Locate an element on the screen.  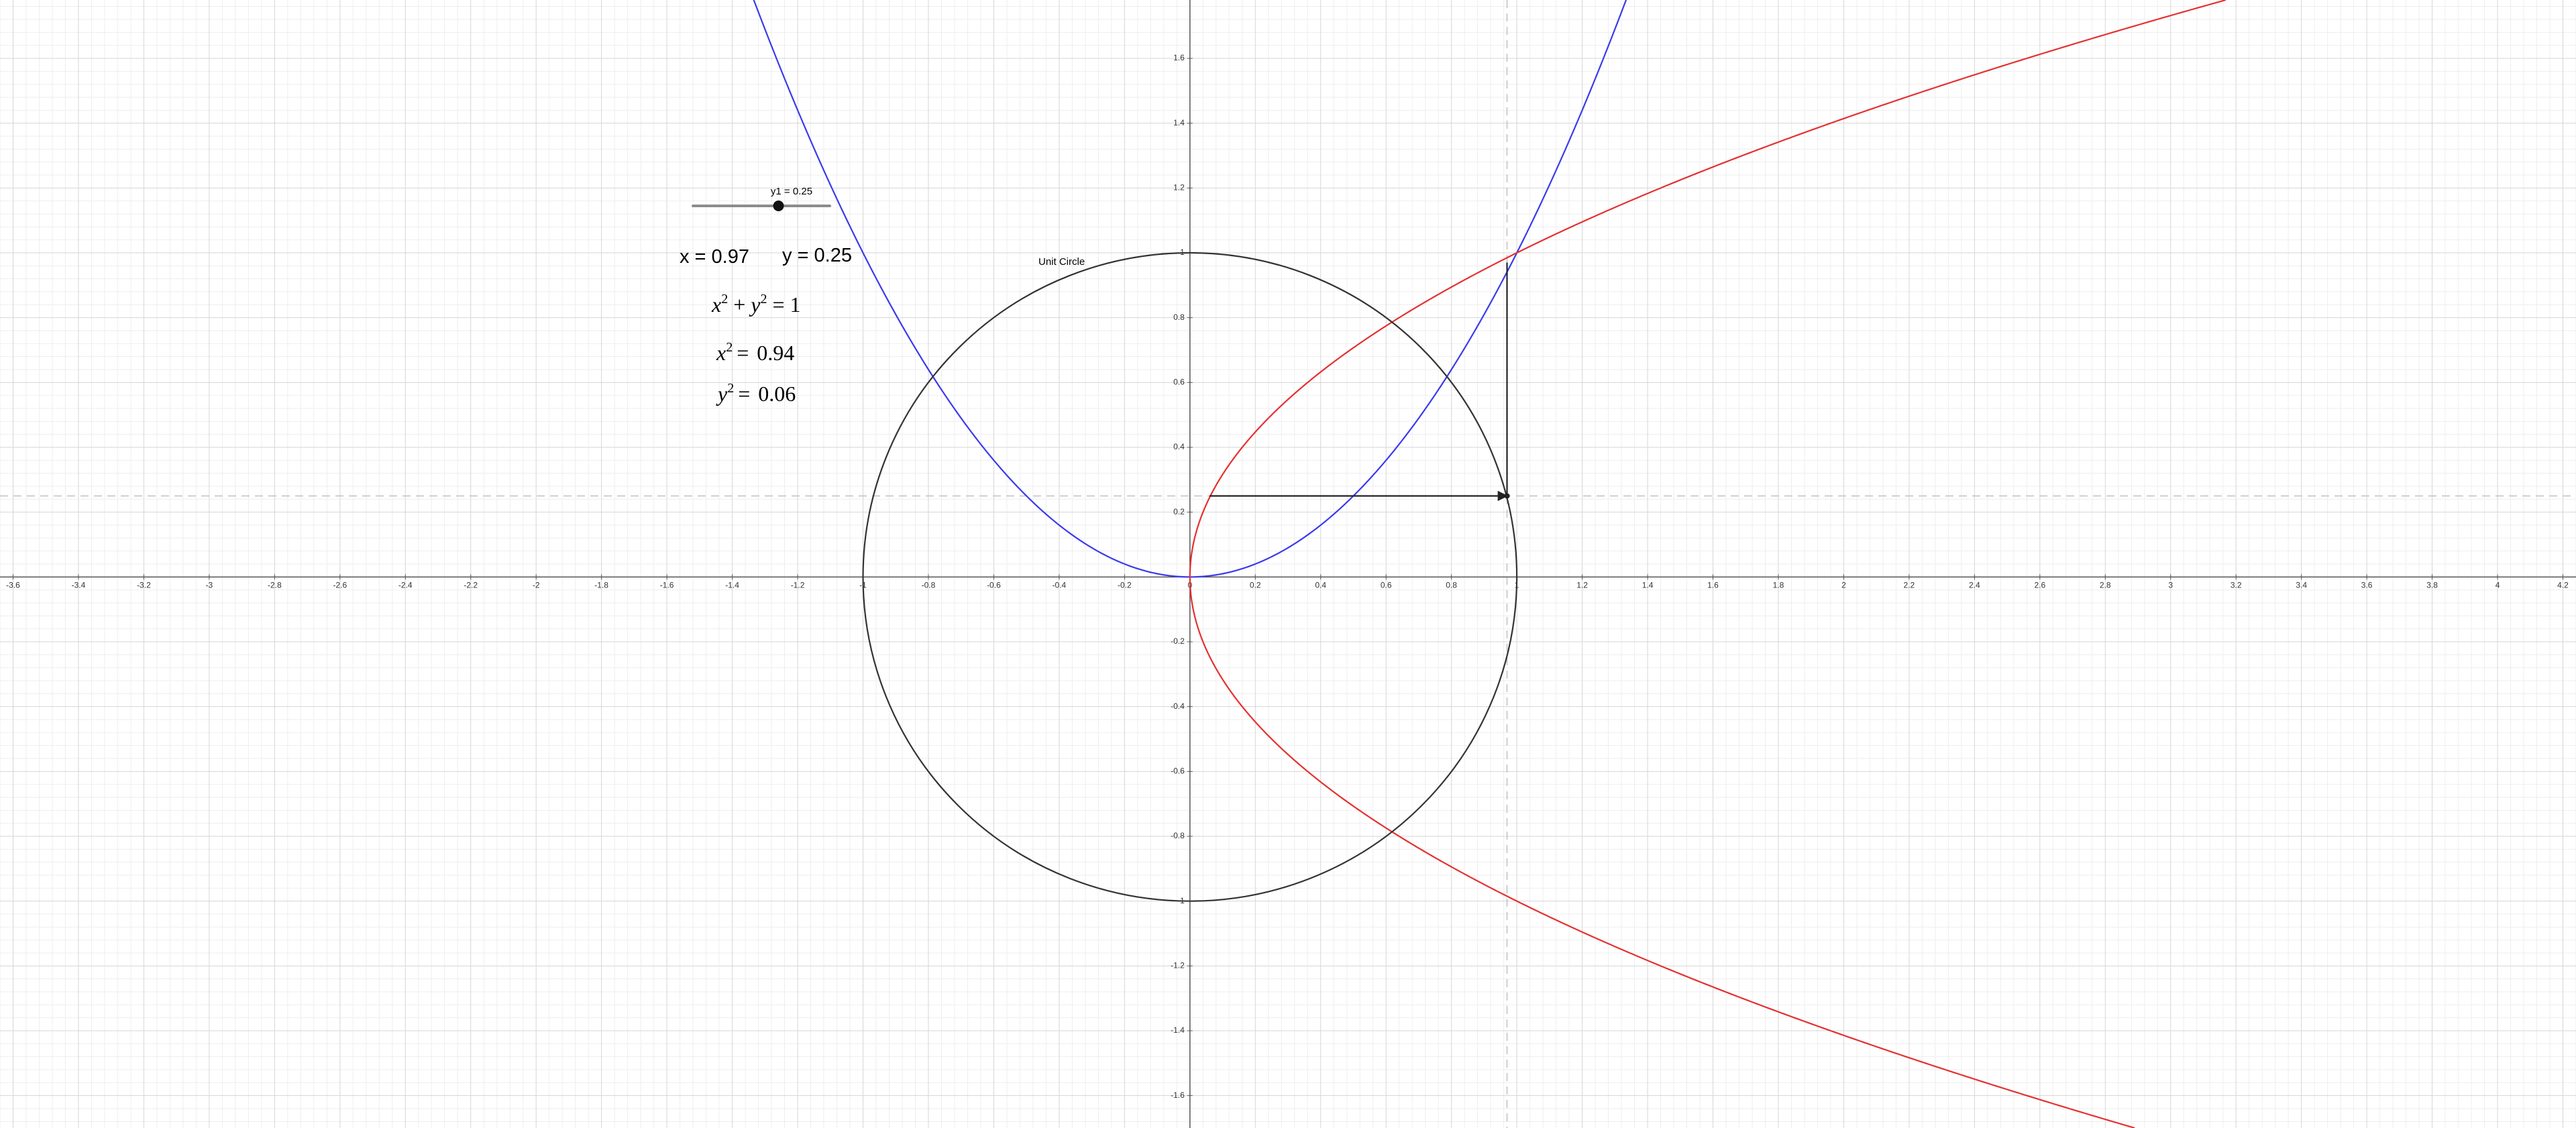
x-tick-label: -1.2 is located at coordinates (798, 584).